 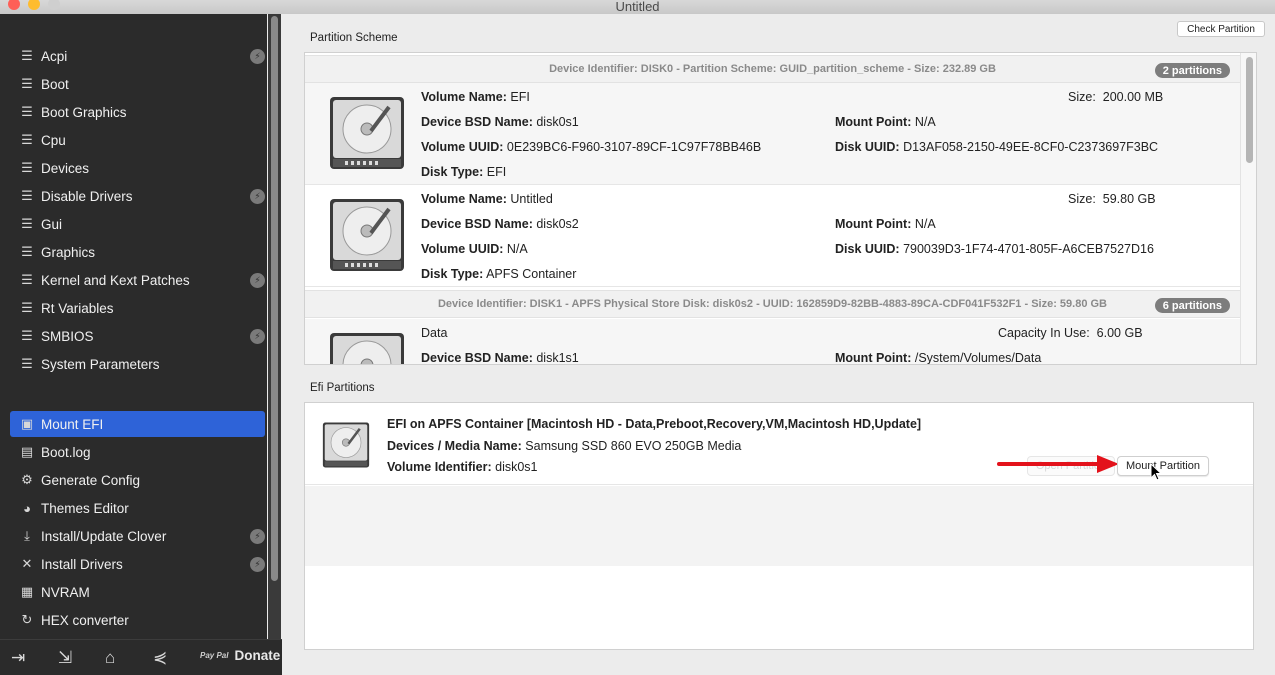 I want to click on minimize-window-button, so click(x=34, y=5).